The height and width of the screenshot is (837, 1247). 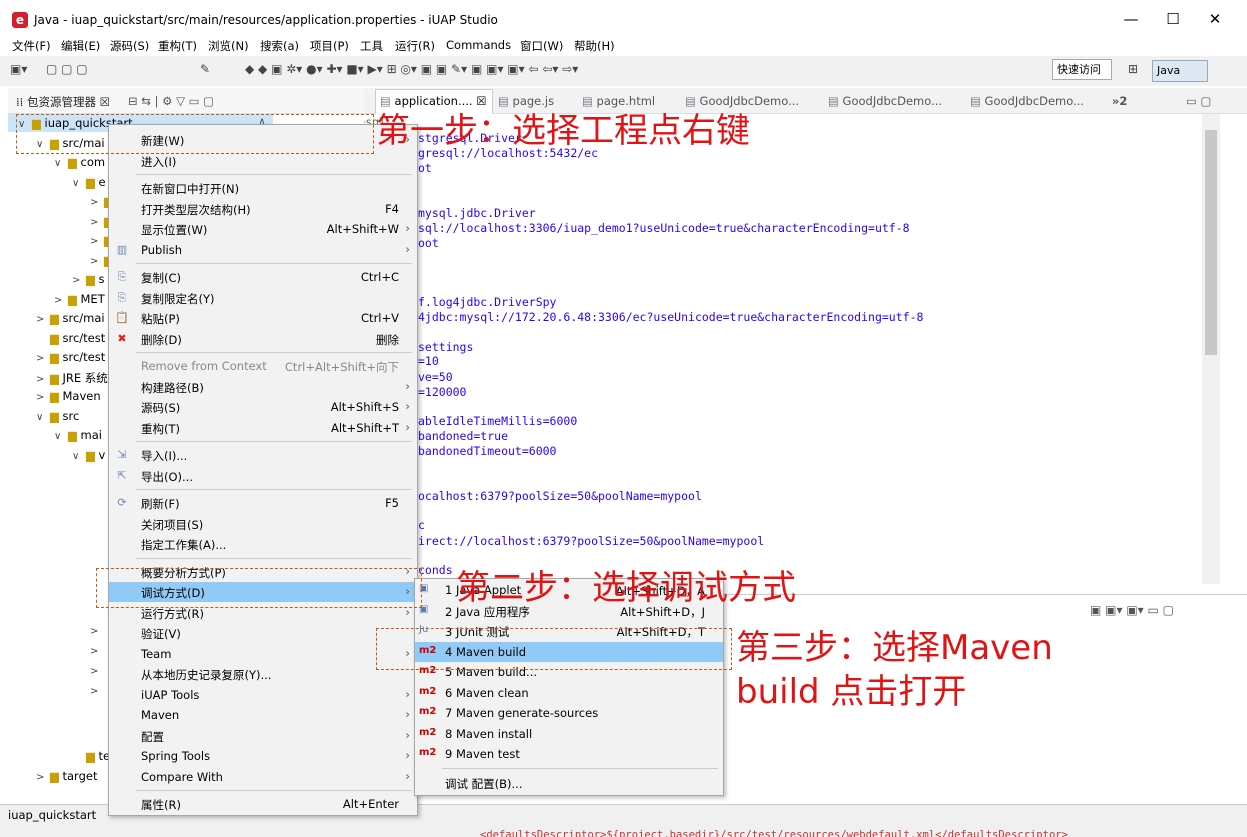 I want to click on context-menu-item: ✖ 删除(D) 删除, so click(x=263, y=339).